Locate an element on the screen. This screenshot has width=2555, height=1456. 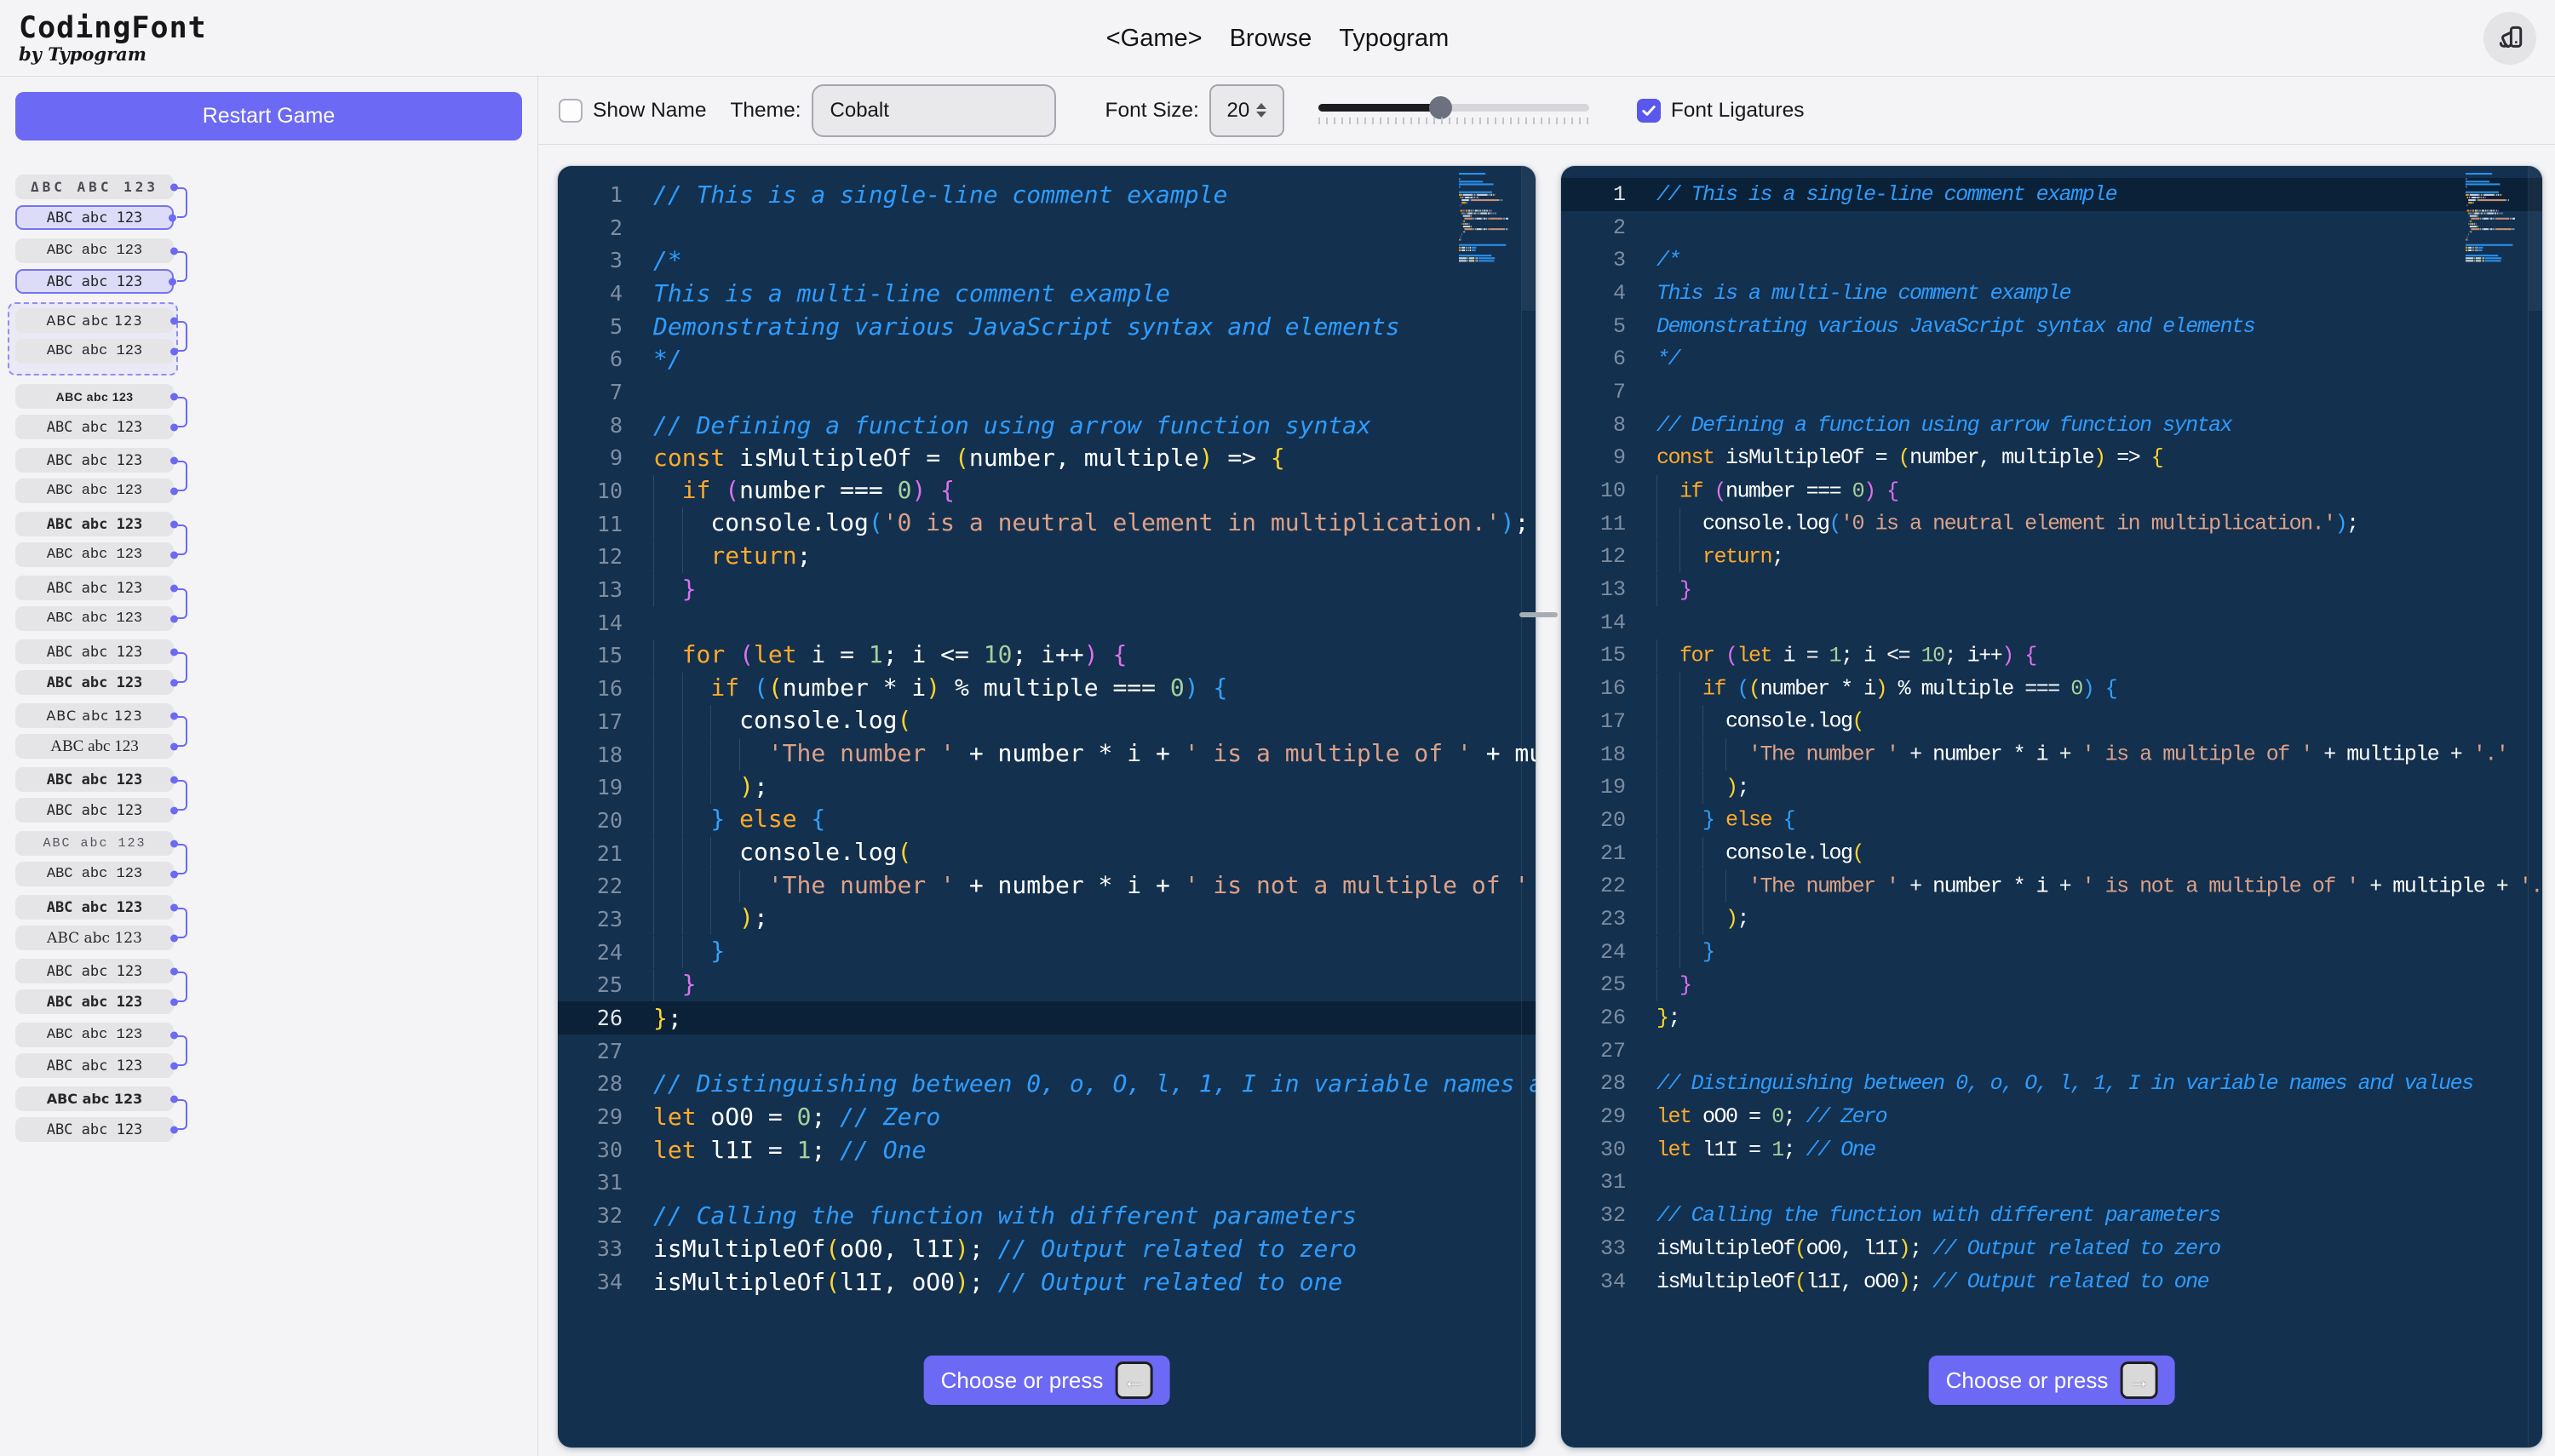
theme-swatch-button is located at coordinates (2509, 38).